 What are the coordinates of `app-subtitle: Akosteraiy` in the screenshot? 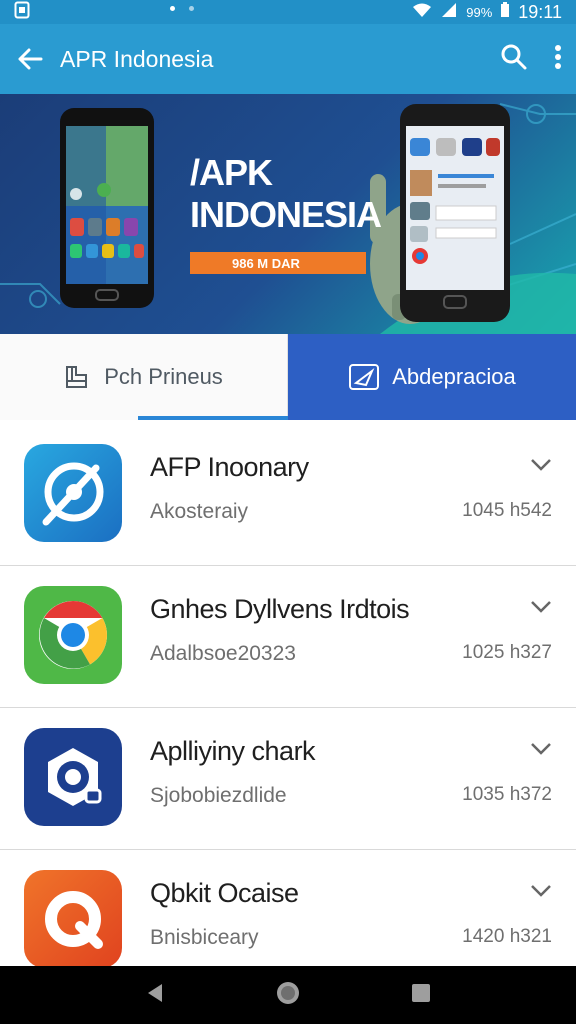 It's located at (199, 511).